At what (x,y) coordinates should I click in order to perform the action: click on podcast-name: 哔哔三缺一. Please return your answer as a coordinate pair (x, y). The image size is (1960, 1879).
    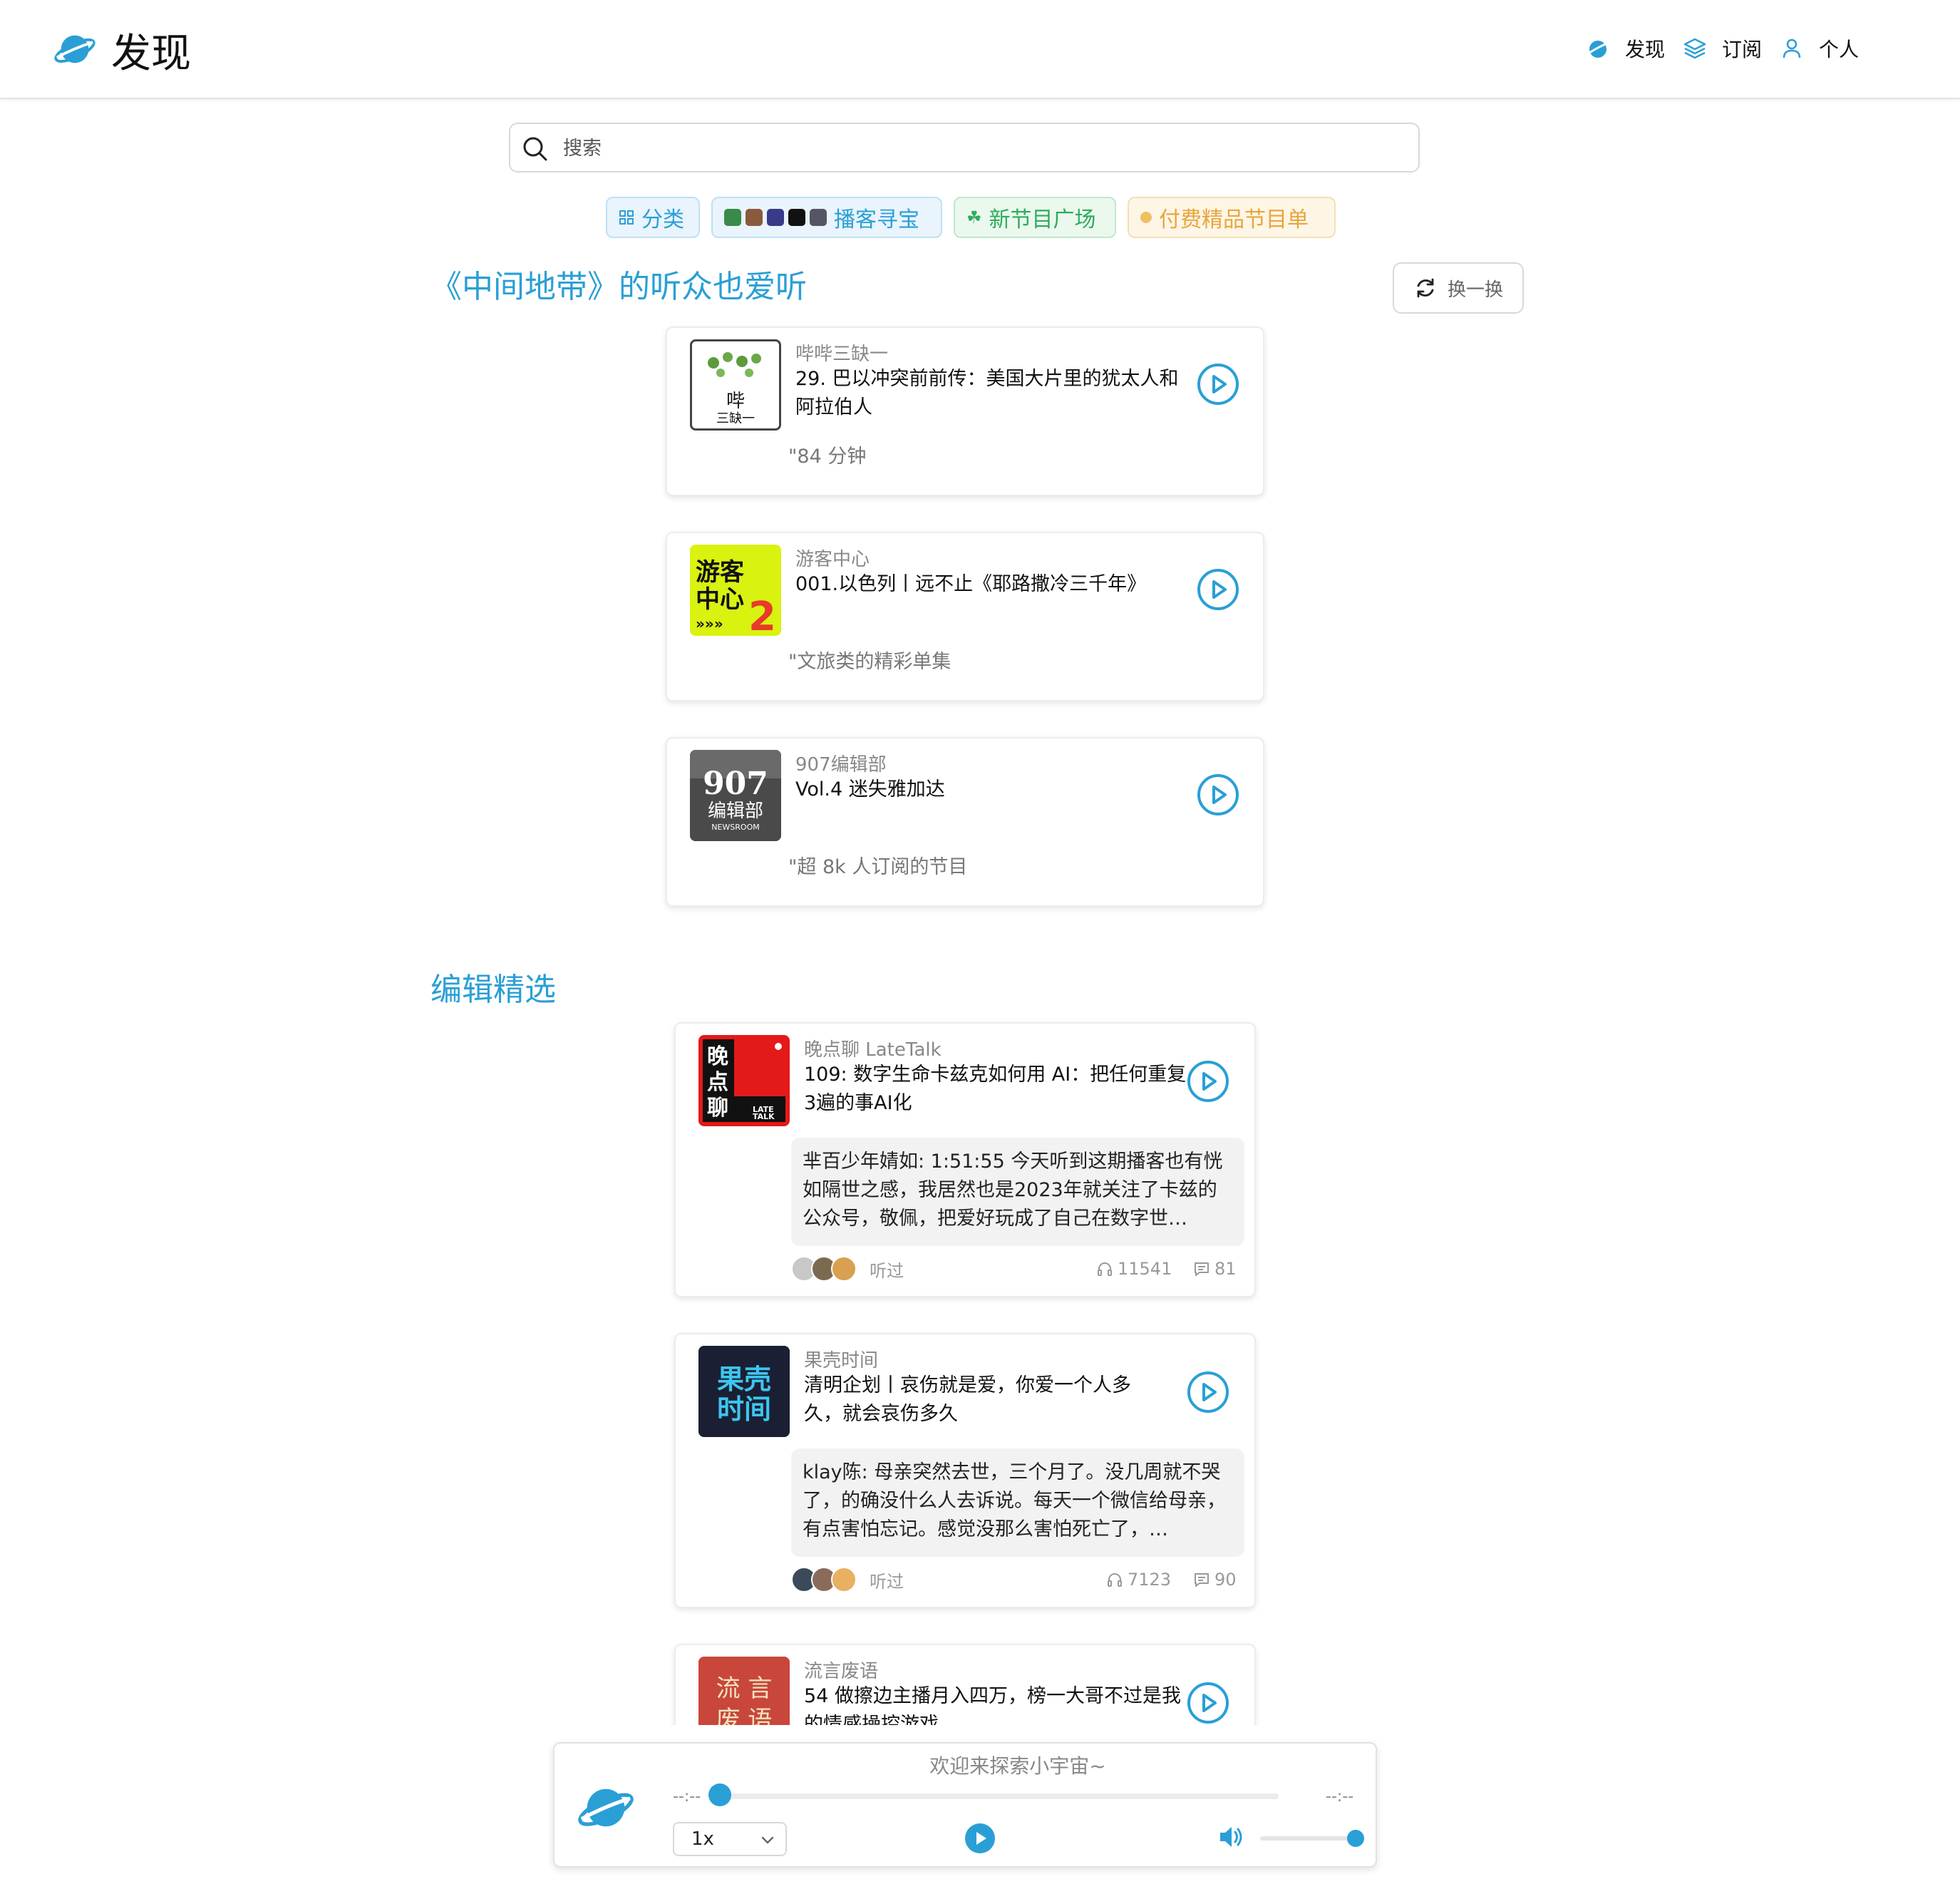
    Looking at the image, I should click on (842, 354).